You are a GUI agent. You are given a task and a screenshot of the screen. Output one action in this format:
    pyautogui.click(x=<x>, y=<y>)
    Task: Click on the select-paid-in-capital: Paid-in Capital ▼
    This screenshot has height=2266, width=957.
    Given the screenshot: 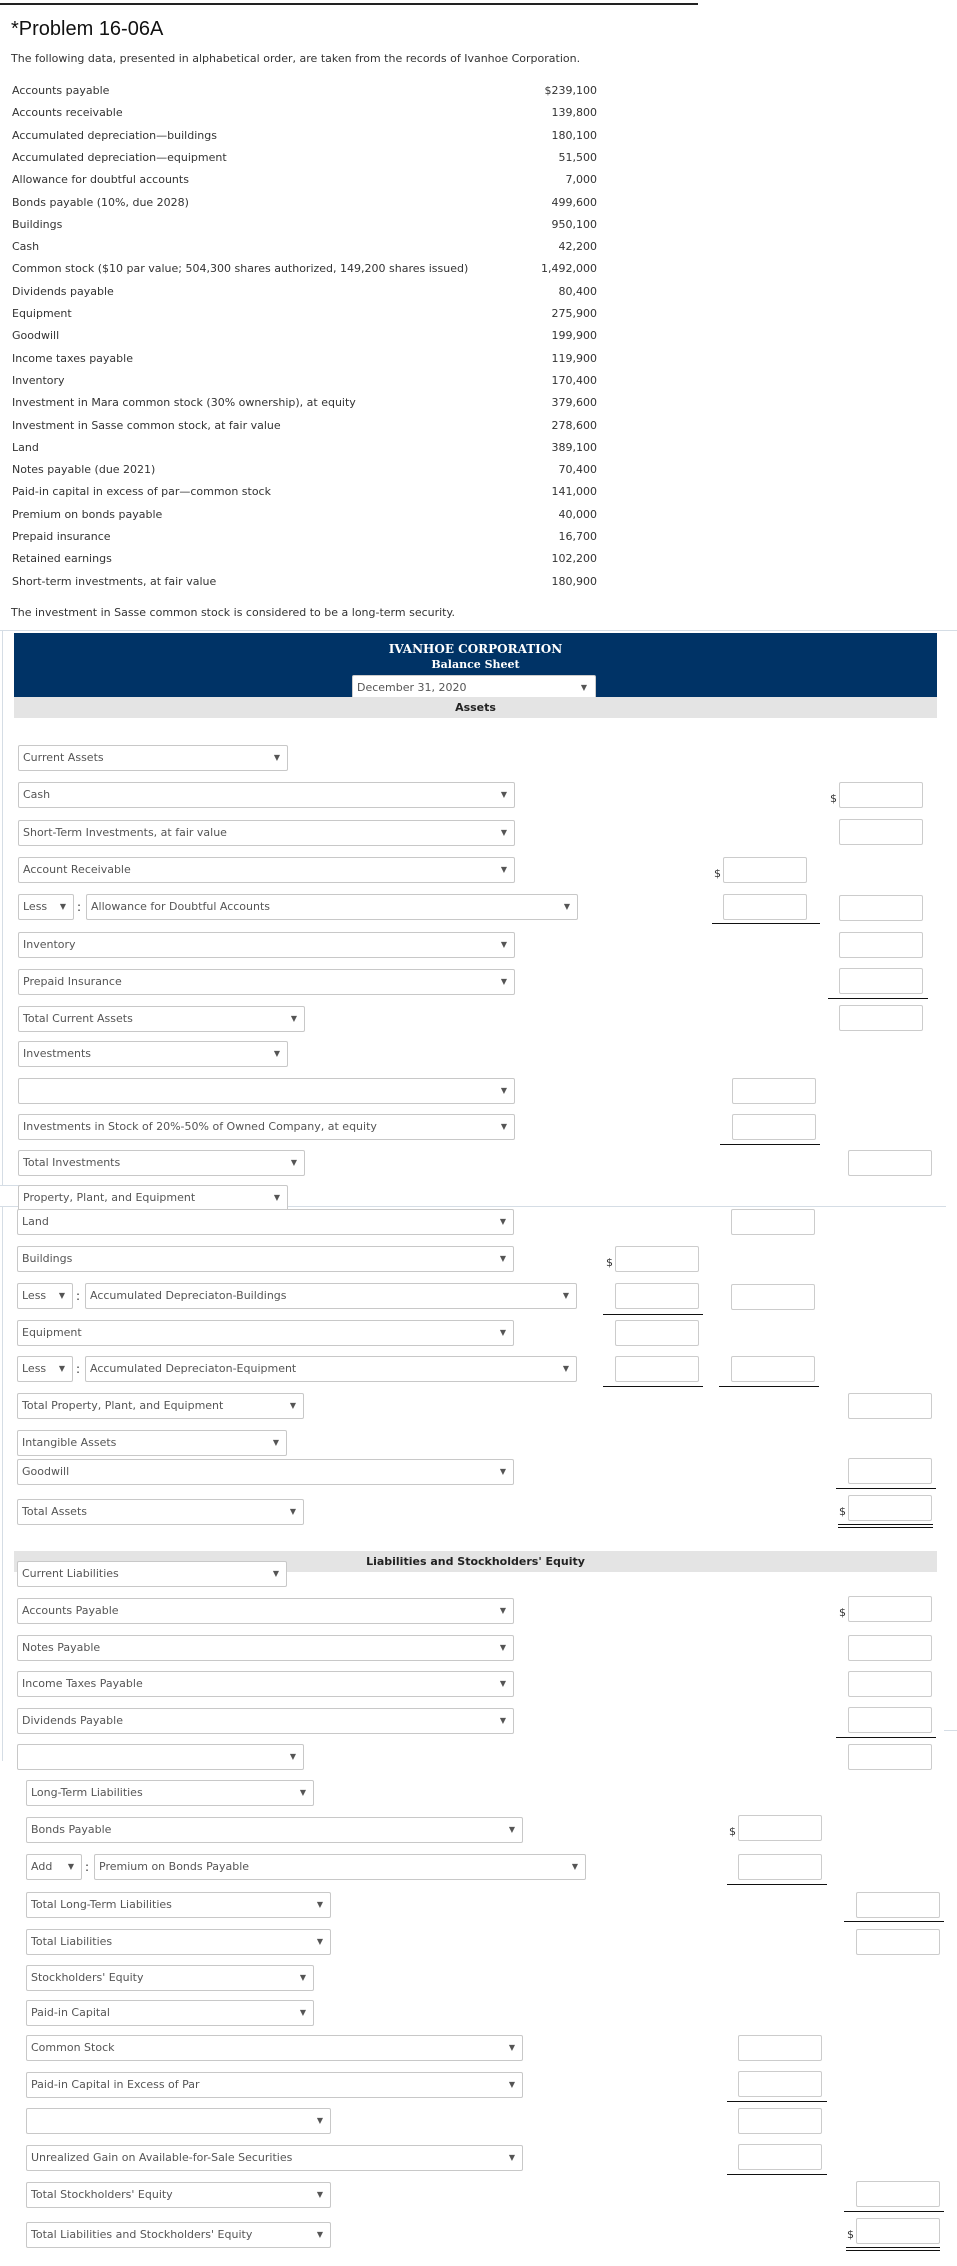 What is the action you would take?
    pyautogui.click(x=170, y=2013)
    